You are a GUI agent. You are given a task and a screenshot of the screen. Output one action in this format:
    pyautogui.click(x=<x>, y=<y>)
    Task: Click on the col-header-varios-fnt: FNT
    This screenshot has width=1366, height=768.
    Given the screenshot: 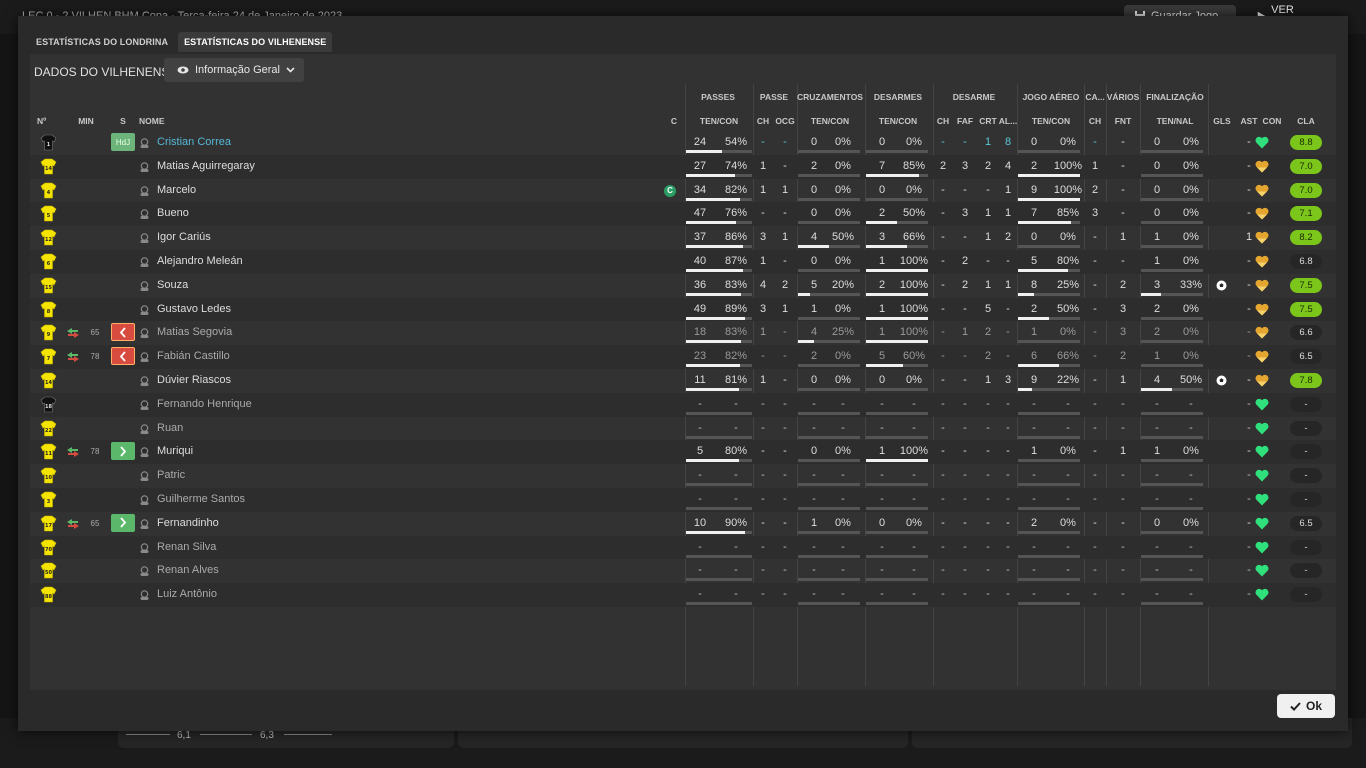 What is the action you would take?
    pyautogui.click(x=1123, y=121)
    